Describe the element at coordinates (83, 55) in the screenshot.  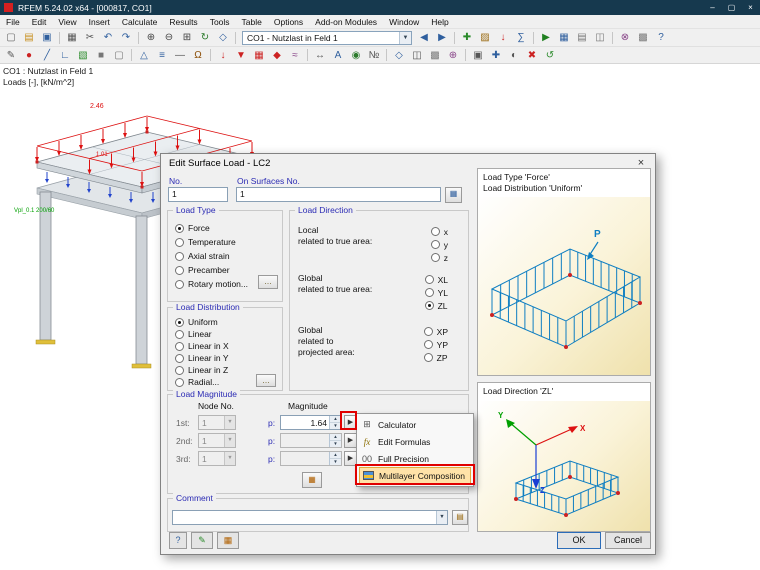
I see `surface-icon: ▧` at that location.